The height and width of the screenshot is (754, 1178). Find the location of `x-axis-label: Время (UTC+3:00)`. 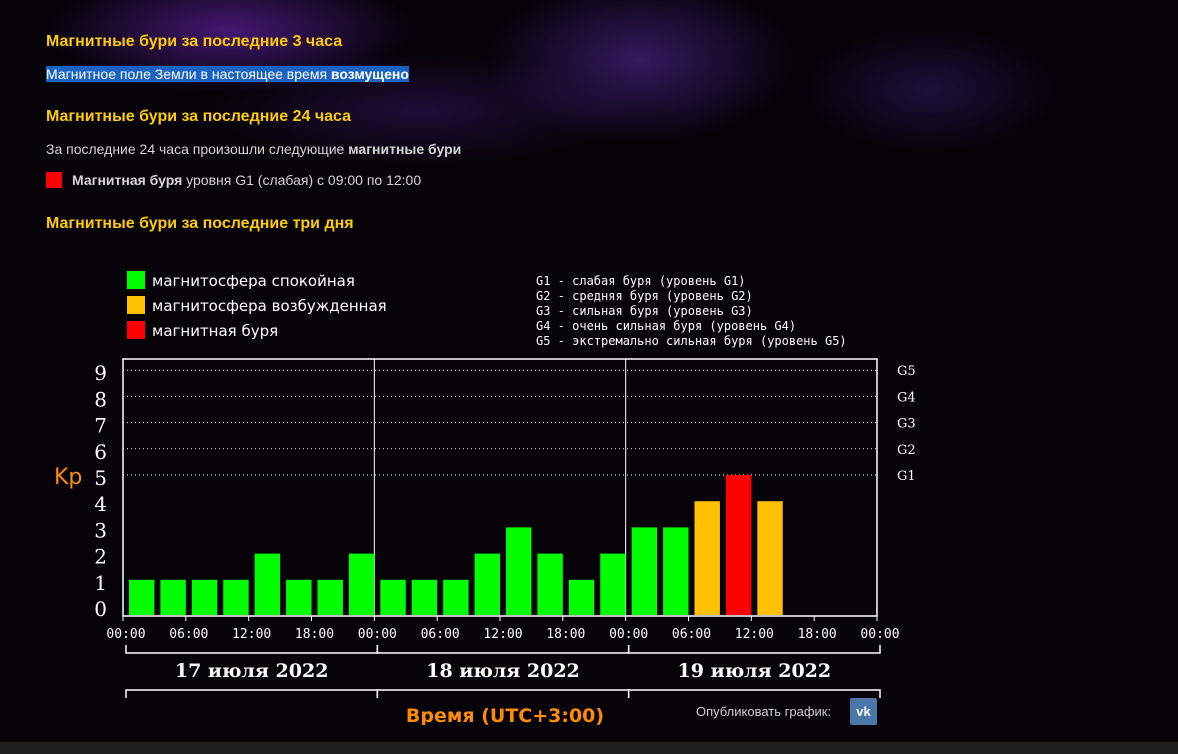

x-axis-label: Время (UTC+3:00) is located at coordinates (505, 715).